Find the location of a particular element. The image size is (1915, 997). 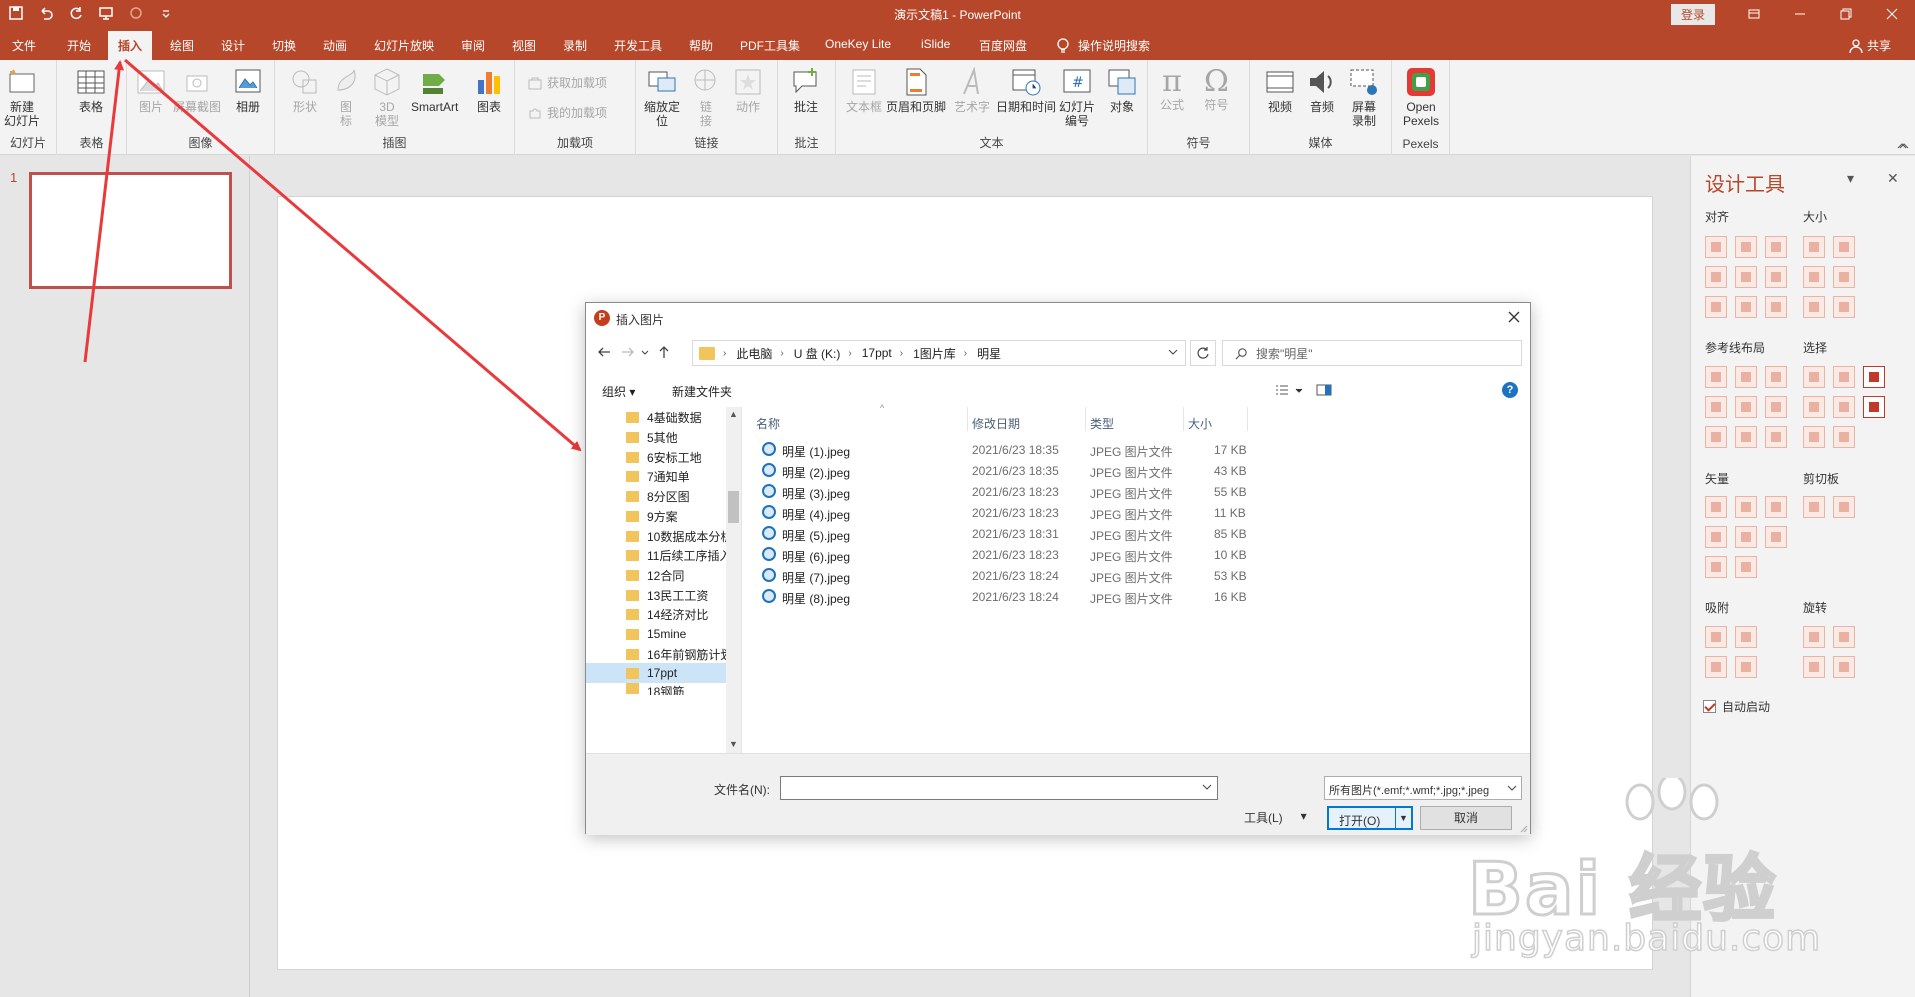

copy-icon is located at coordinates (1814, 507).